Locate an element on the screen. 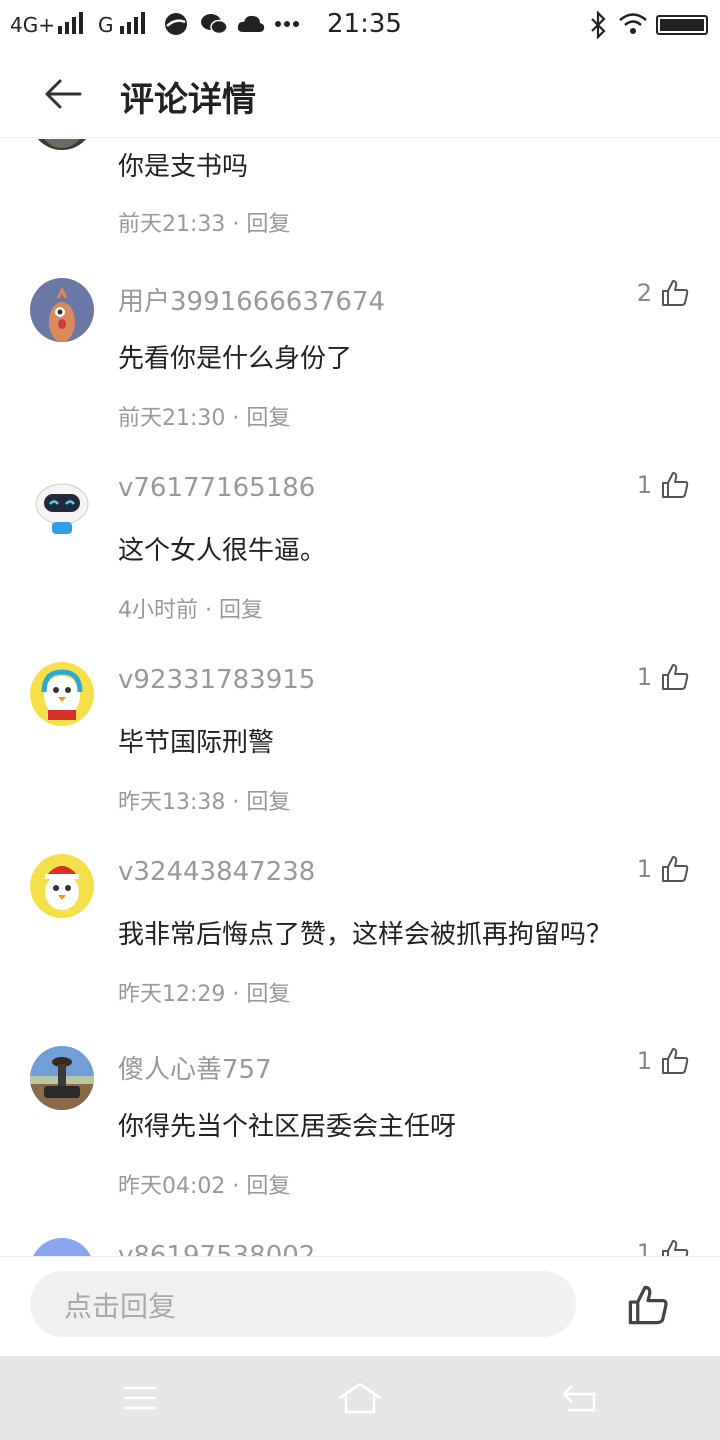 Image resolution: width=720 pixels, height=1440 pixels. comment-text: 你是支书吗 is located at coordinates (183, 167).